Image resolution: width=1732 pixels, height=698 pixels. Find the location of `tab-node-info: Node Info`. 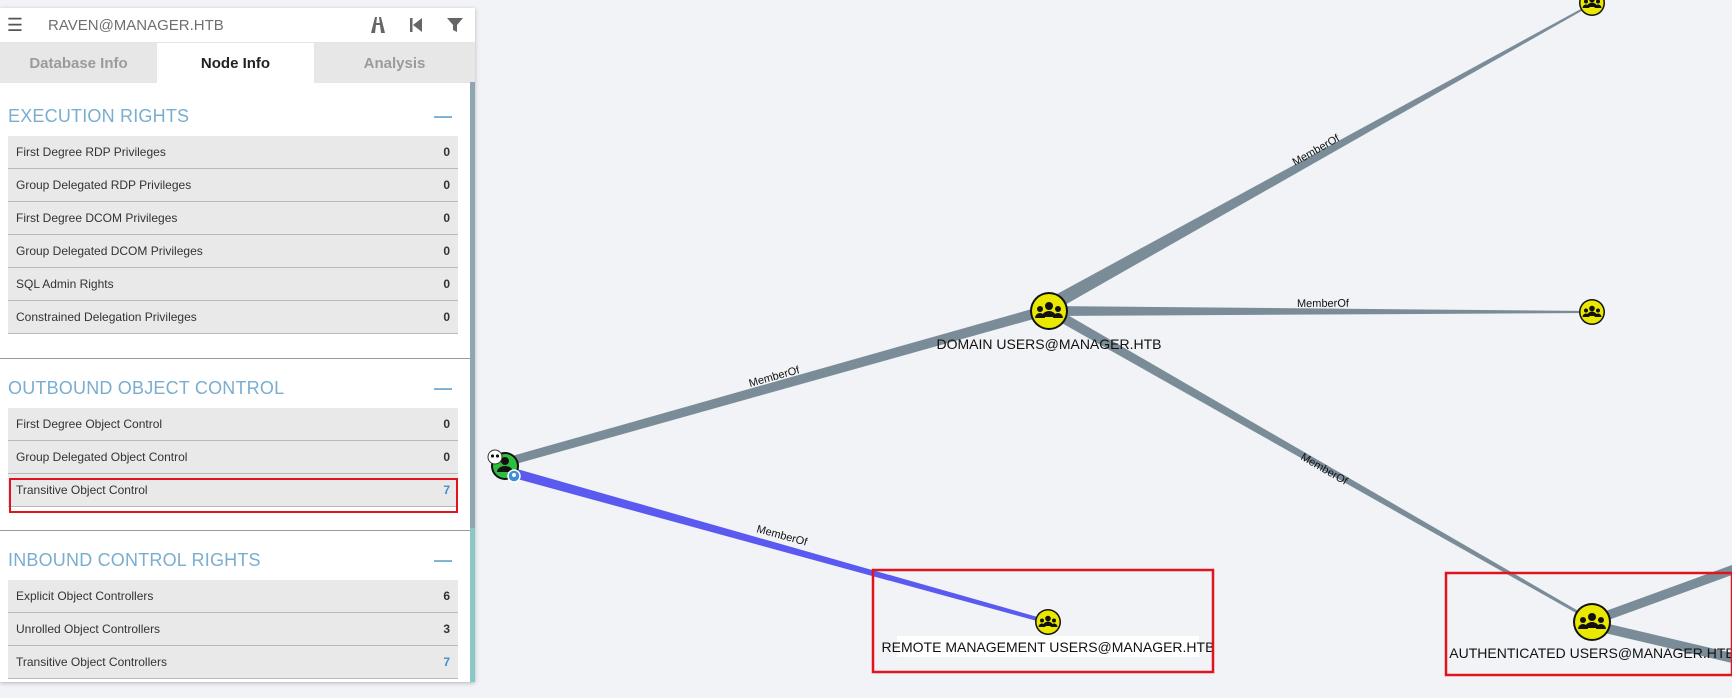

tab-node-info: Node Info is located at coordinates (235, 63).